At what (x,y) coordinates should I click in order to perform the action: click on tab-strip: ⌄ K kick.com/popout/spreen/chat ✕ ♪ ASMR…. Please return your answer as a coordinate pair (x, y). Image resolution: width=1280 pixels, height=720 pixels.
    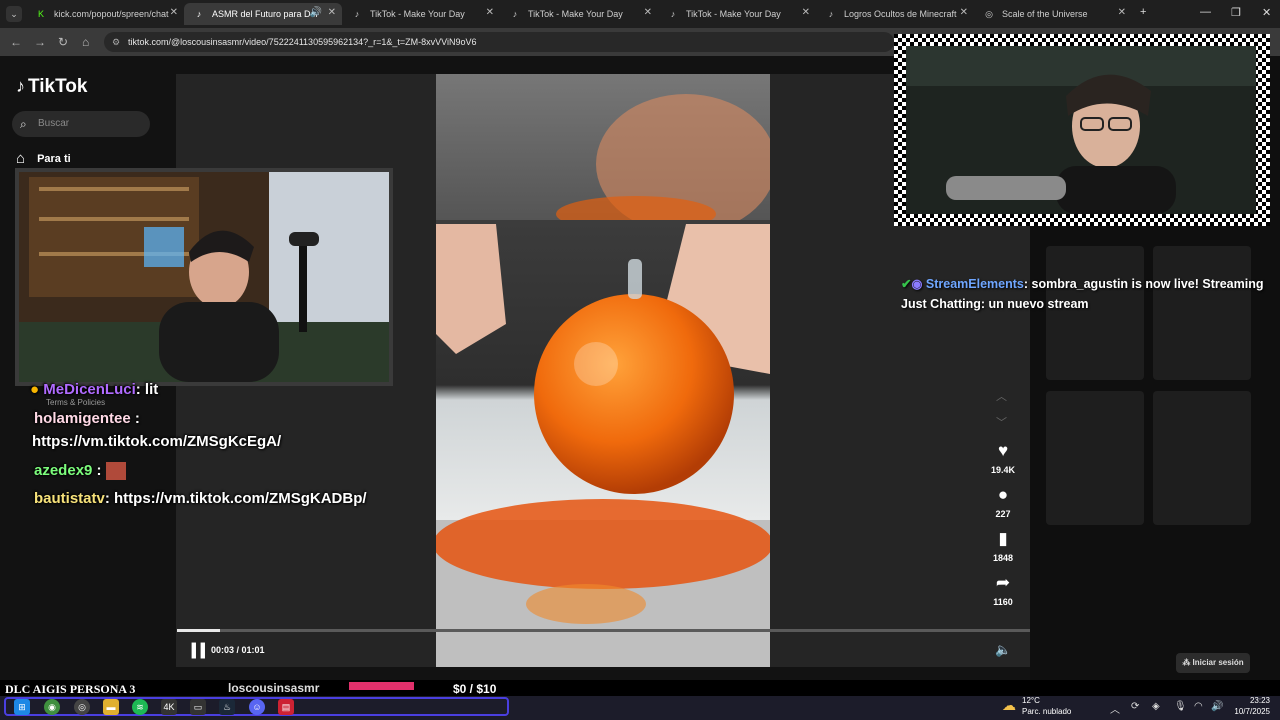
    Looking at the image, I should click on (640, 14).